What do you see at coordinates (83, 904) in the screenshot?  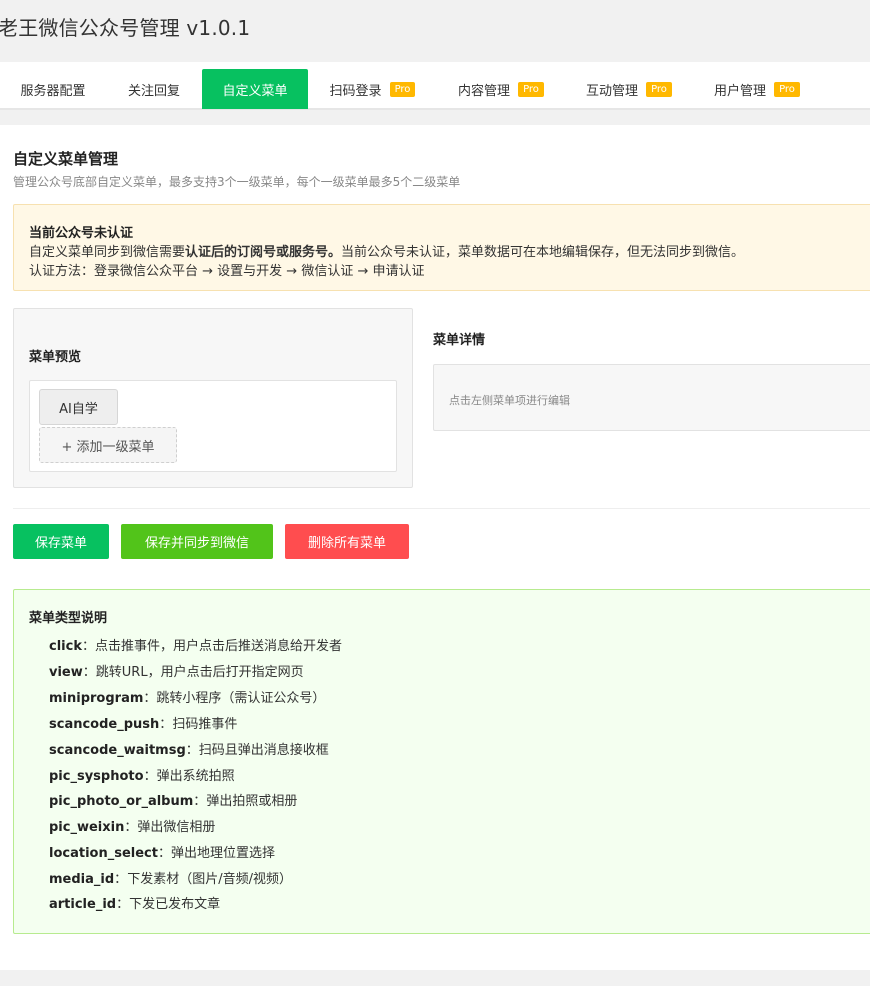 I see `type-key: article_id` at bounding box center [83, 904].